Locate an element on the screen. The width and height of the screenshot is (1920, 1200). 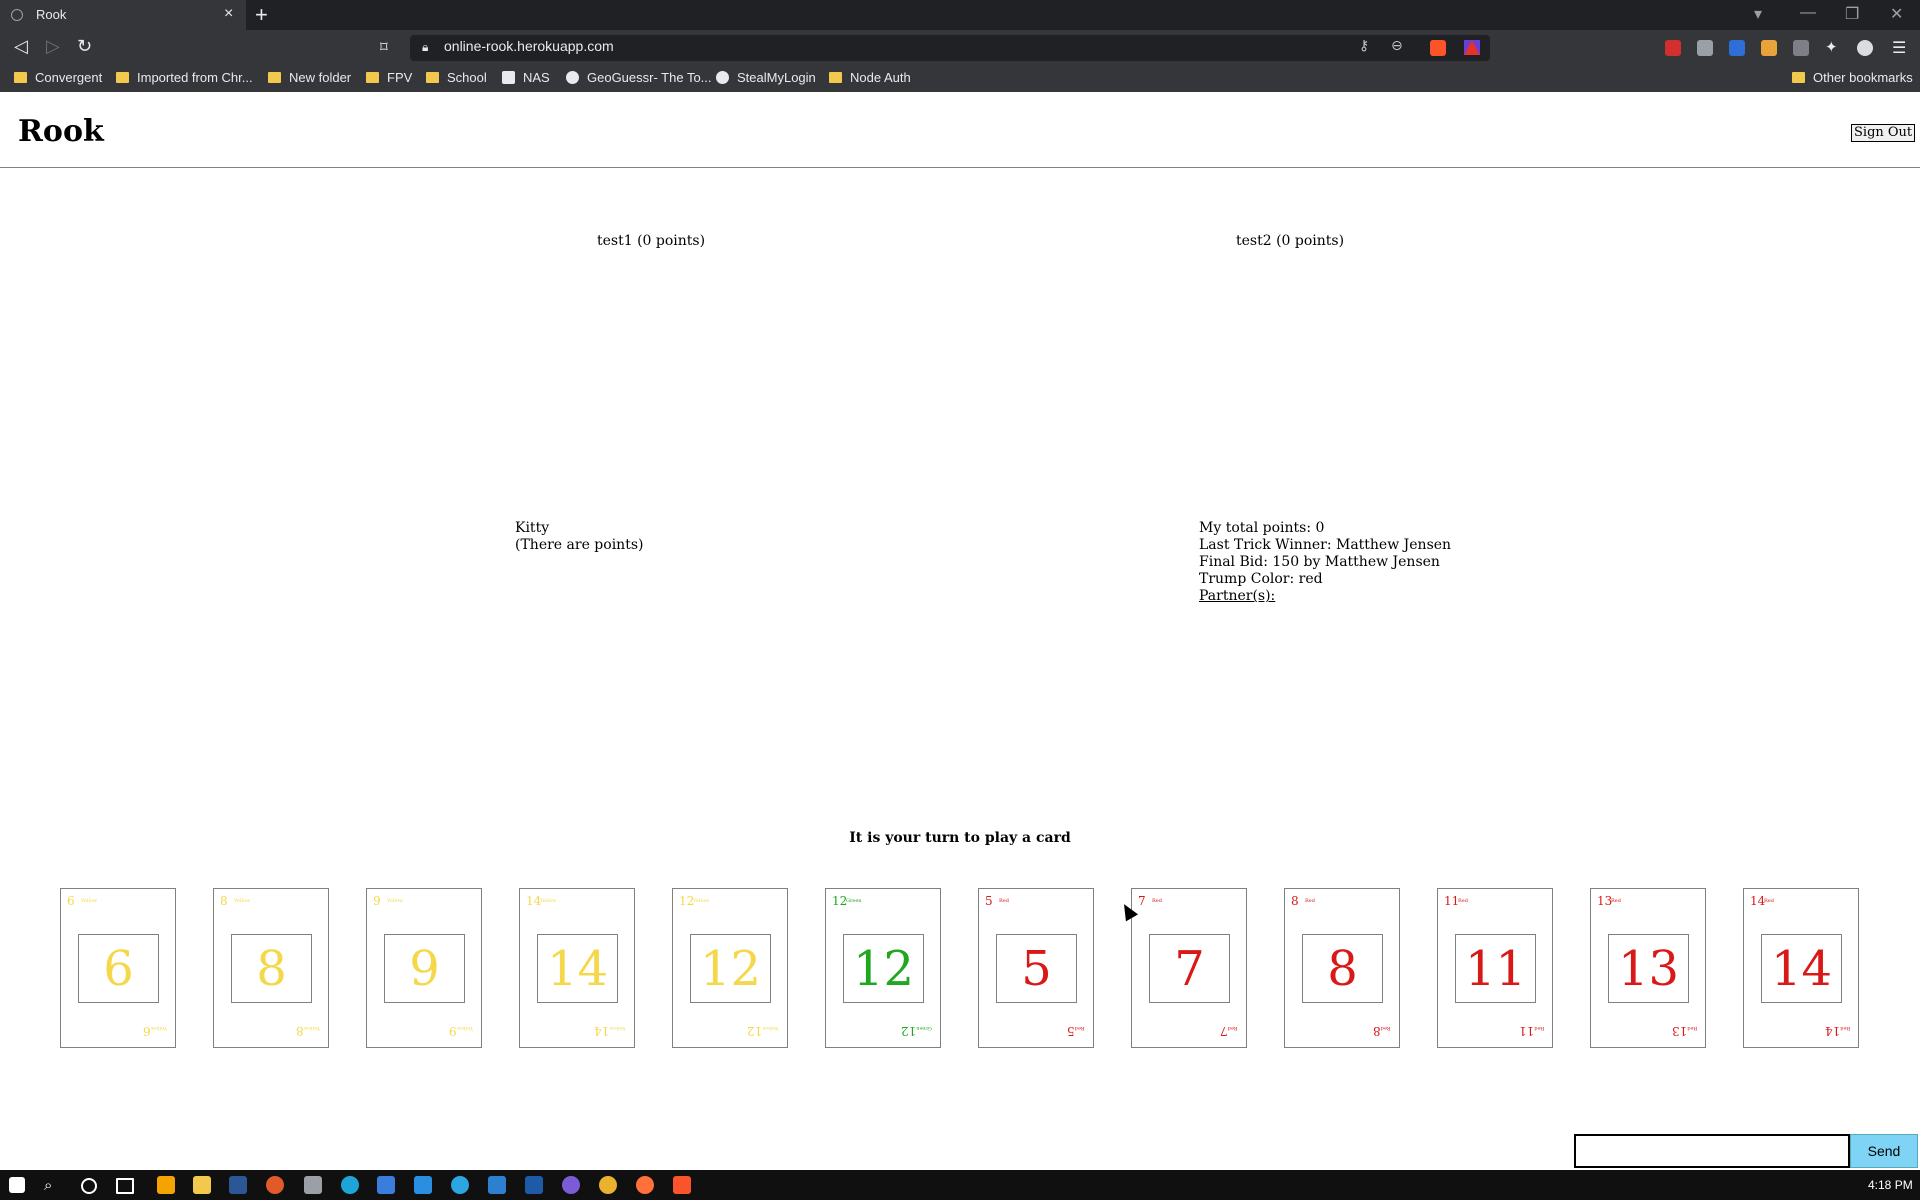
new-tab-icon: + is located at coordinates (261, 15).